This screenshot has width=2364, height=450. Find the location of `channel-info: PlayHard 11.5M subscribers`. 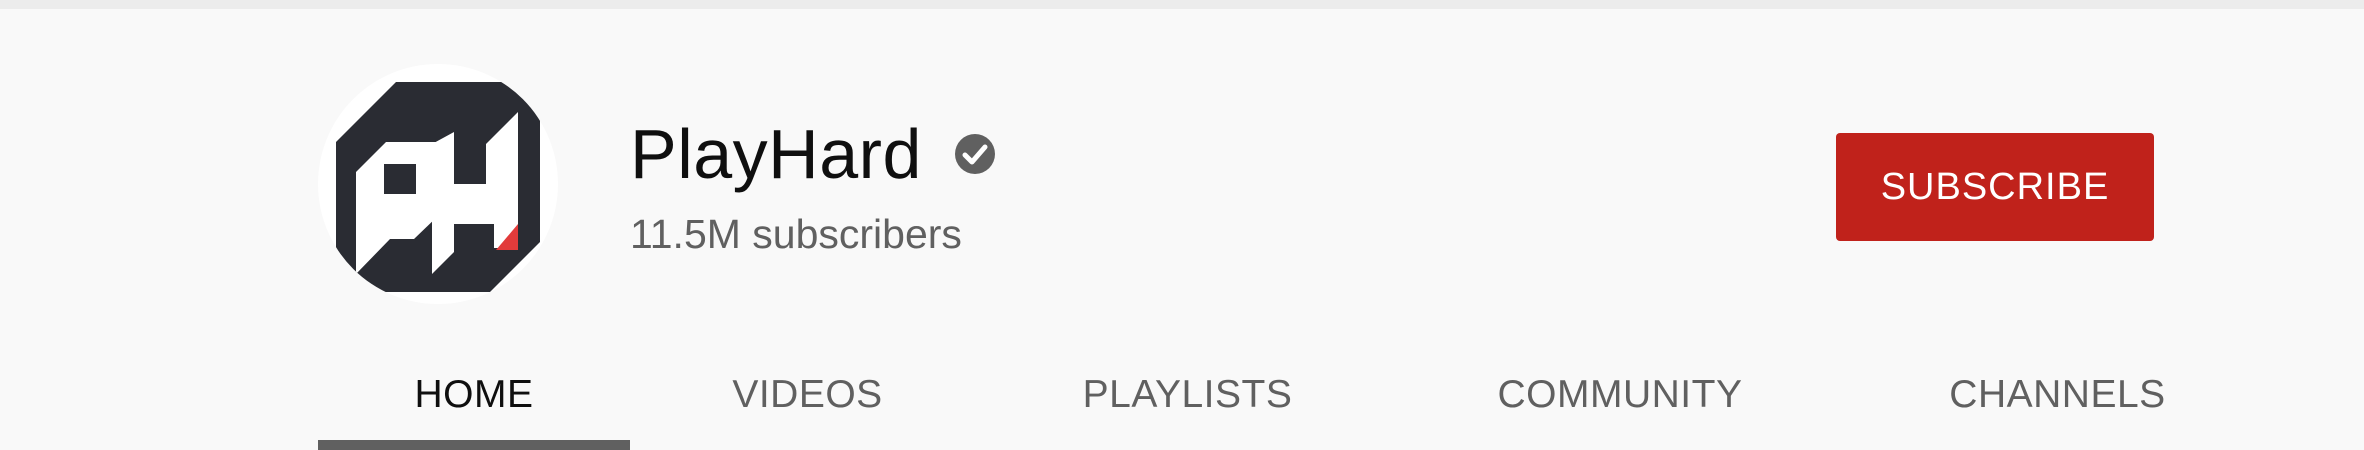

channel-info: PlayHard 11.5M subscribers is located at coordinates (813, 184).